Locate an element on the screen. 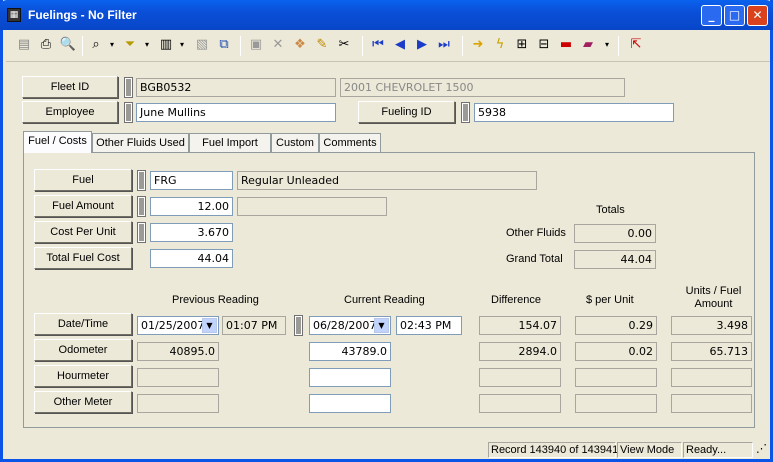 The height and width of the screenshot is (462, 773). previous-date-field: 01/25/2007 ▼ is located at coordinates (178, 325).